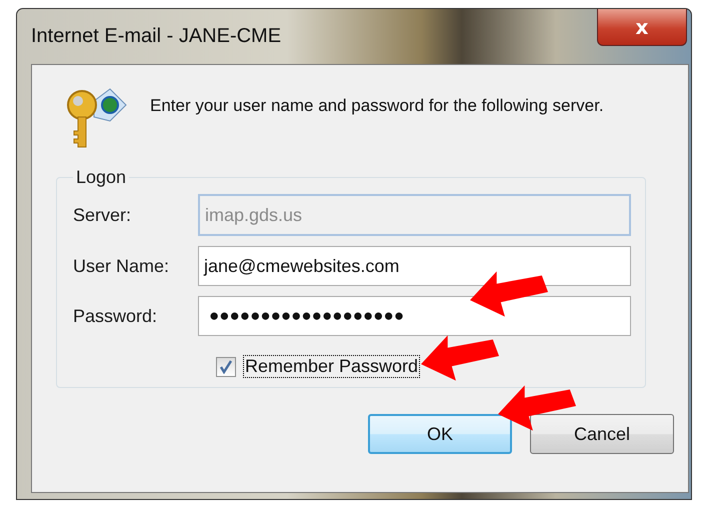  What do you see at coordinates (332, 366) in the screenshot?
I see `checkbox-label: Remember Password` at bounding box center [332, 366].